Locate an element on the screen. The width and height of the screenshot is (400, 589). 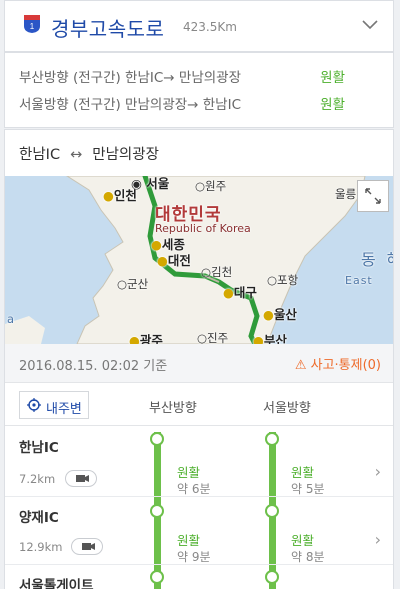
incident-alert-link: ⚠ 사고·통제(0) is located at coordinates (338, 363).